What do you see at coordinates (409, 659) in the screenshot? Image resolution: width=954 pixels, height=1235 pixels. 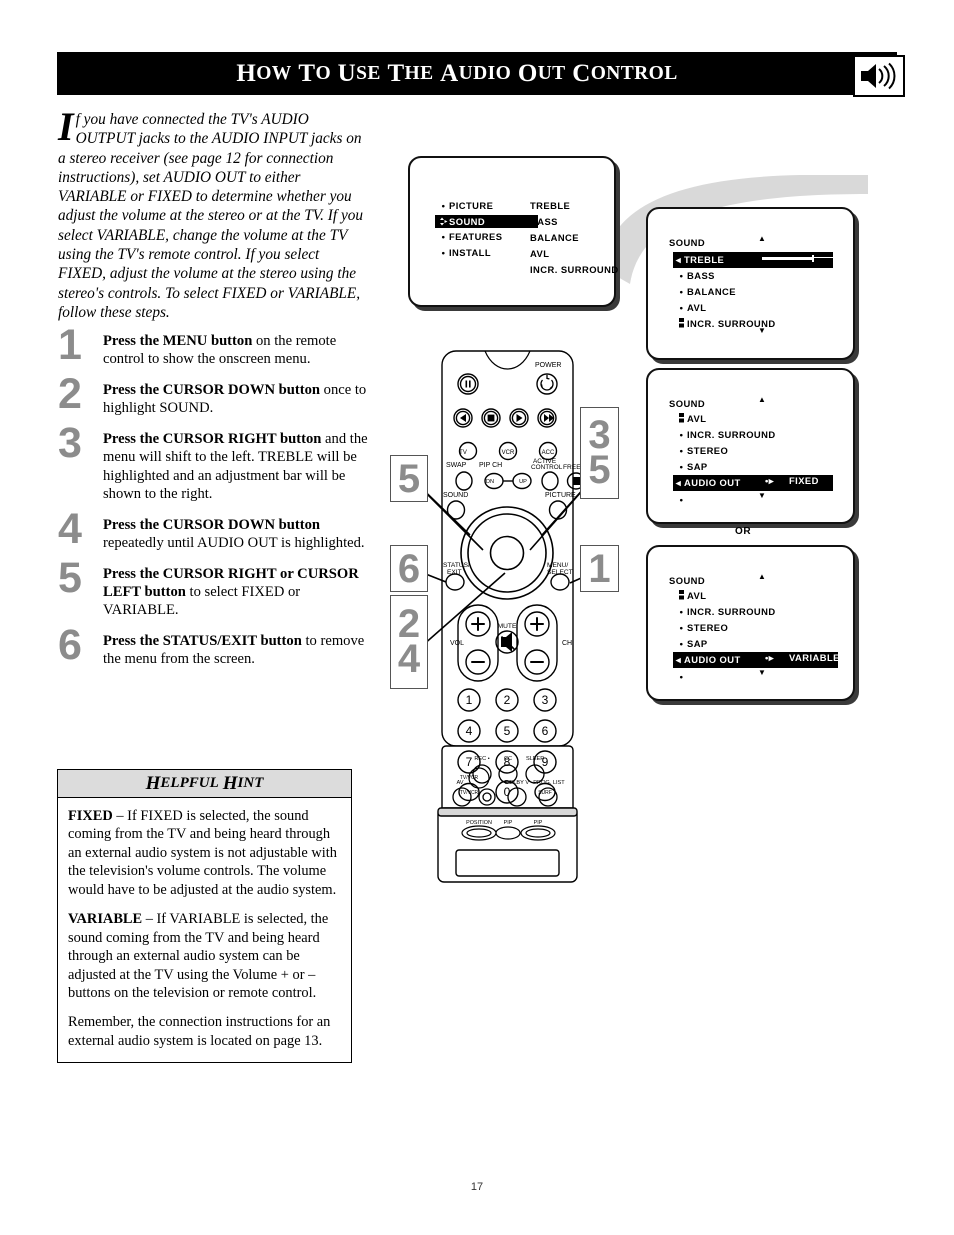 I see `callout-number: 4` at bounding box center [409, 659].